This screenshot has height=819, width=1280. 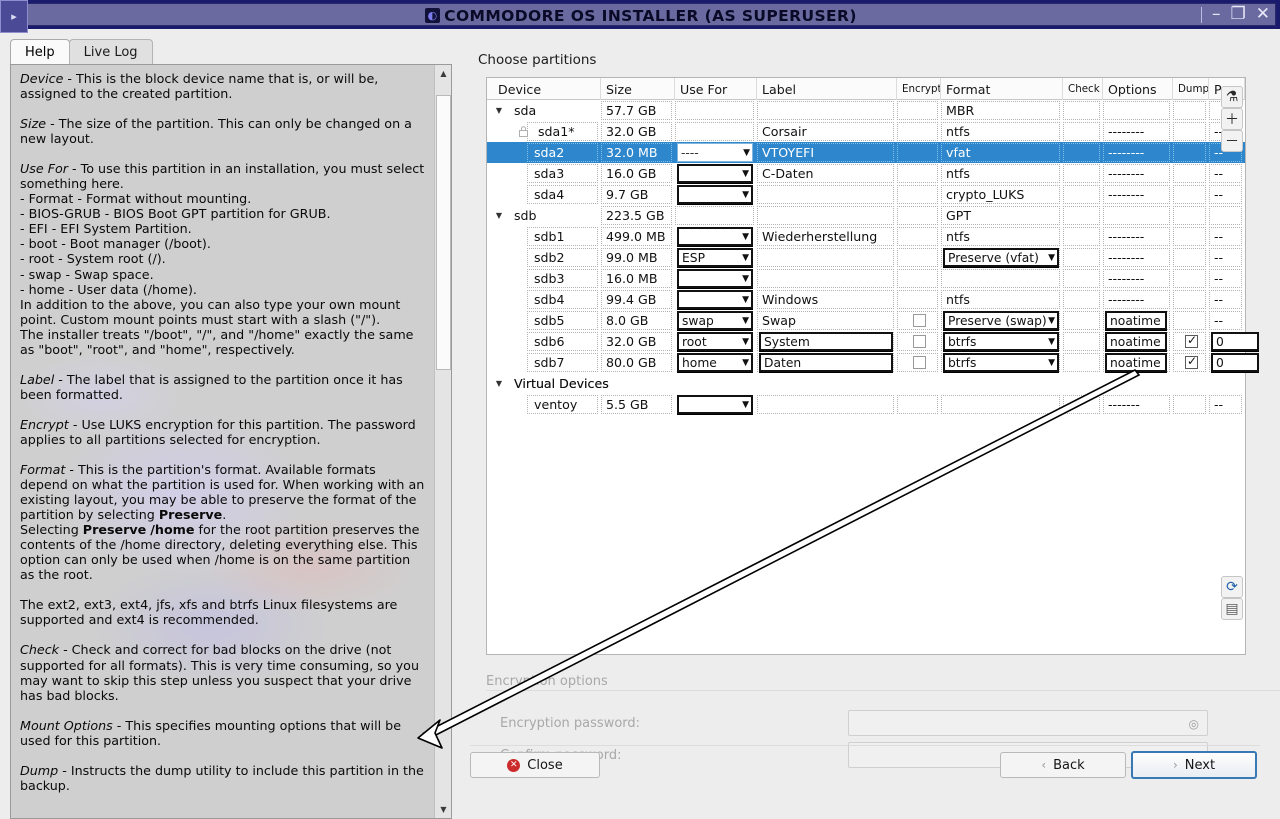 I want to click on table-row: sdb632.0 GBroot▼Systembtrfs▼noatime0, so click(x=873, y=341).